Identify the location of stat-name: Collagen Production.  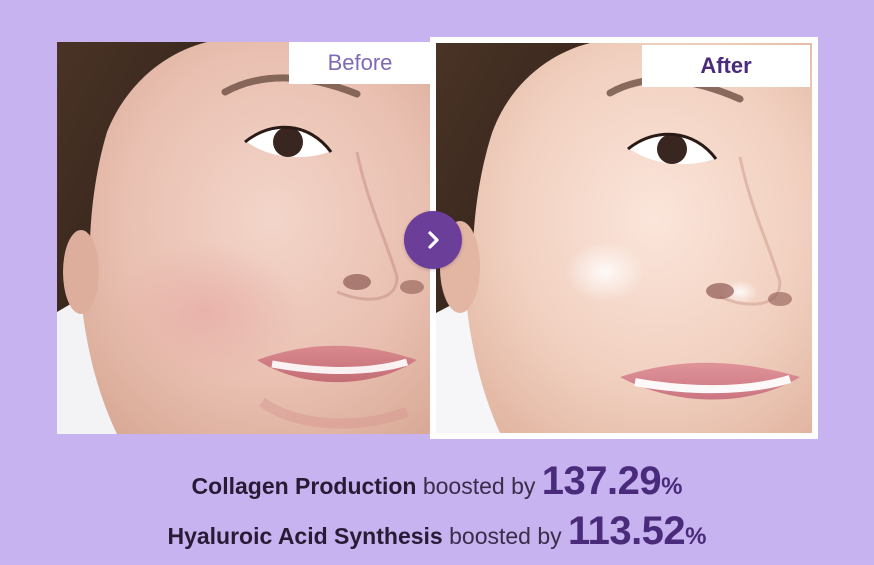
(307, 486).